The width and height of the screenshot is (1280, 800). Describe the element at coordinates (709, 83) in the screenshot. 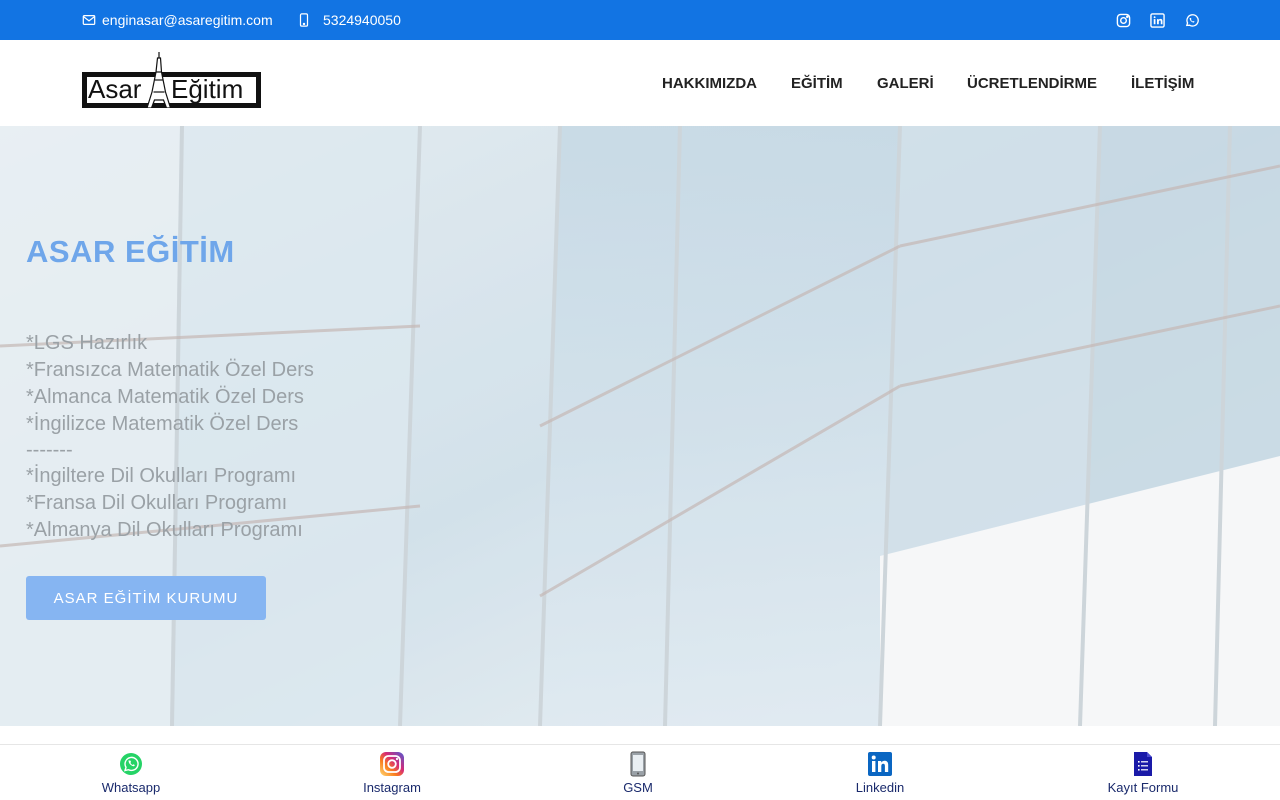

I see `nav-hakkimizda: HAKKIMIZDA` at that location.